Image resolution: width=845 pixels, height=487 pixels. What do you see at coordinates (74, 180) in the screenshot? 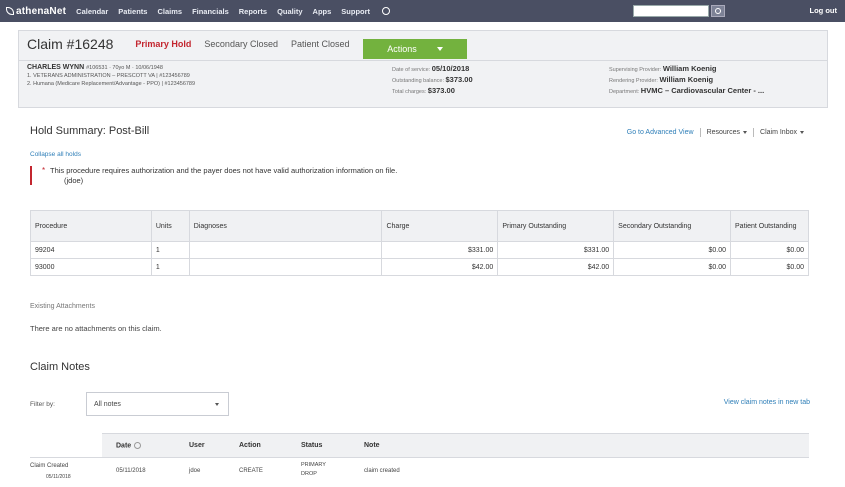
I see `alert-user: (jdoe)` at bounding box center [74, 180].